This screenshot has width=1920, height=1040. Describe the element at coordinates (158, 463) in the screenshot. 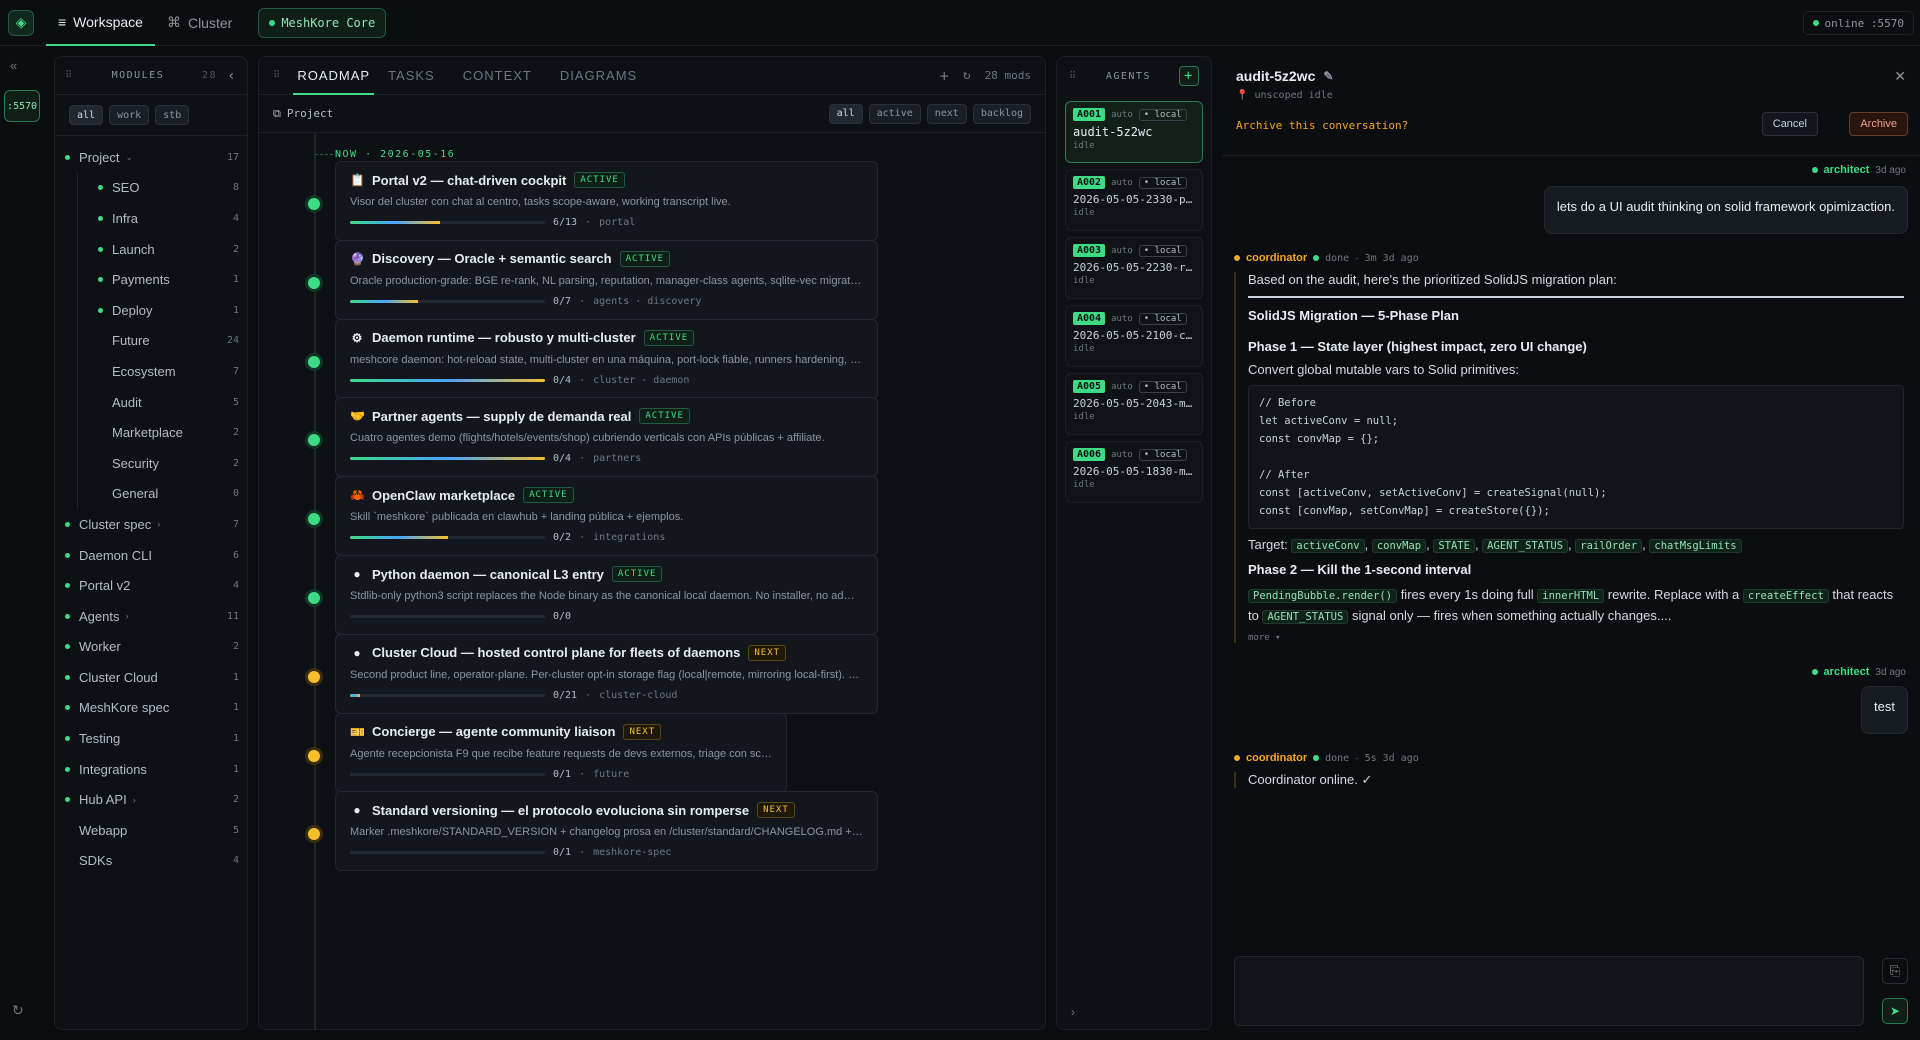

I see `module-item: Security 2` at that location.